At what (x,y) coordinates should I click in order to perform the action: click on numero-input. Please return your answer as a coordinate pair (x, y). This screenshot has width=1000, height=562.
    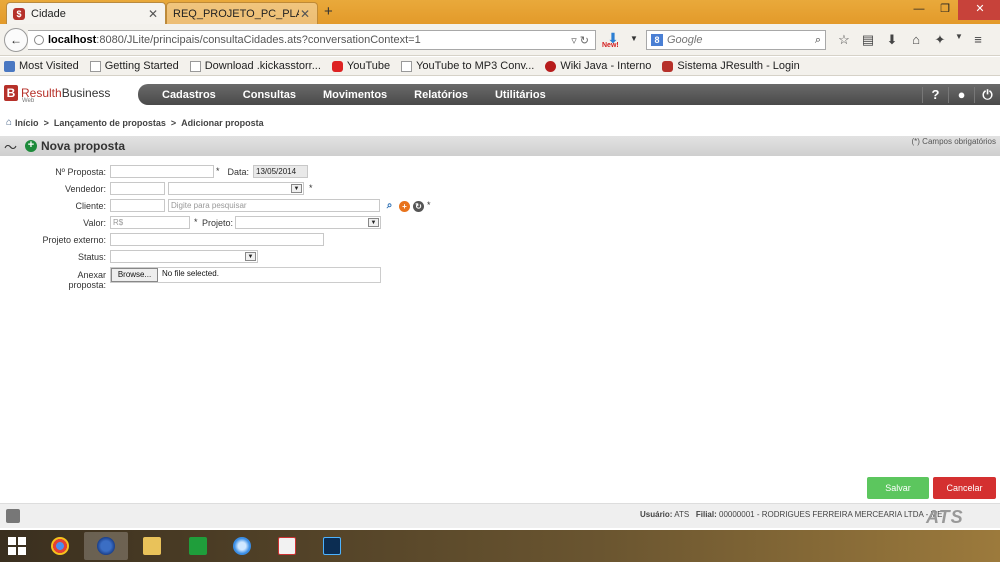
    Looking at the image, I should click on (162, 171).